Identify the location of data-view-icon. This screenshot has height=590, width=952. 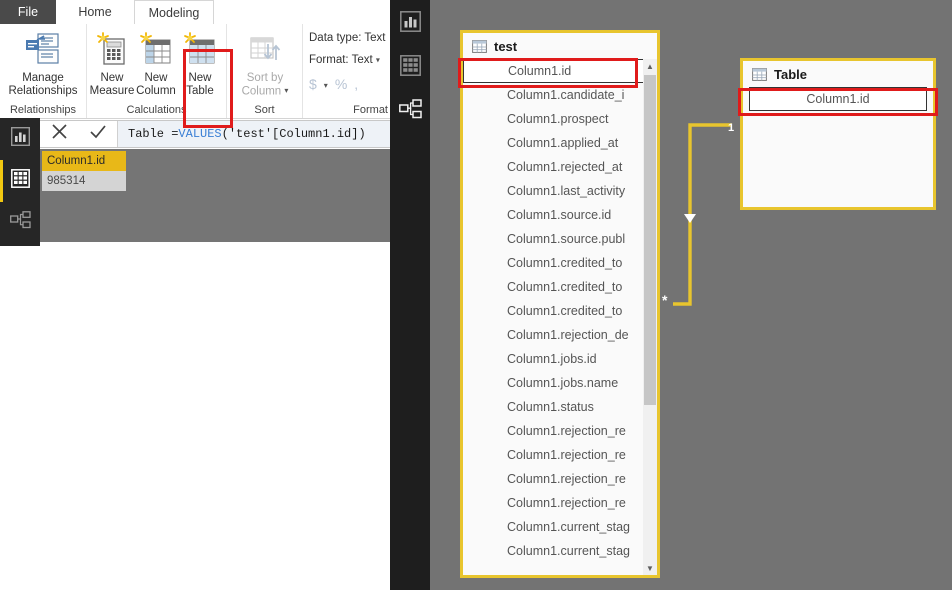
(20, 181).